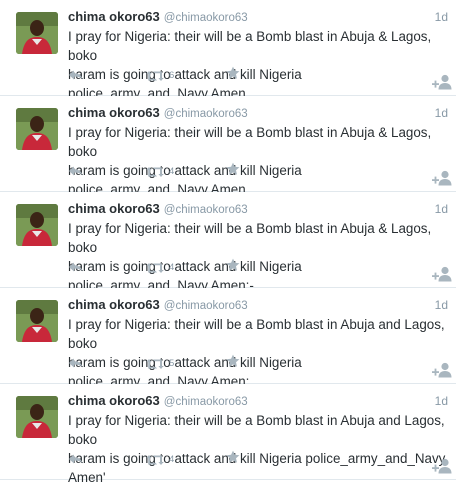  What do you see at coordinates (172, 364) in the screenshot?
I see `retweet-count: 5` at bounding box center [172, 364].